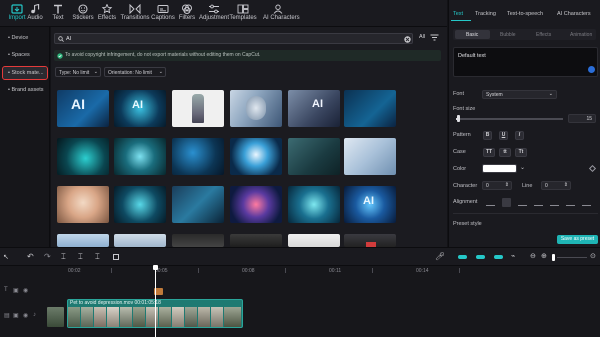 The image size is (600, 337). I want to click on search-bar: AI, so click(233, 38).